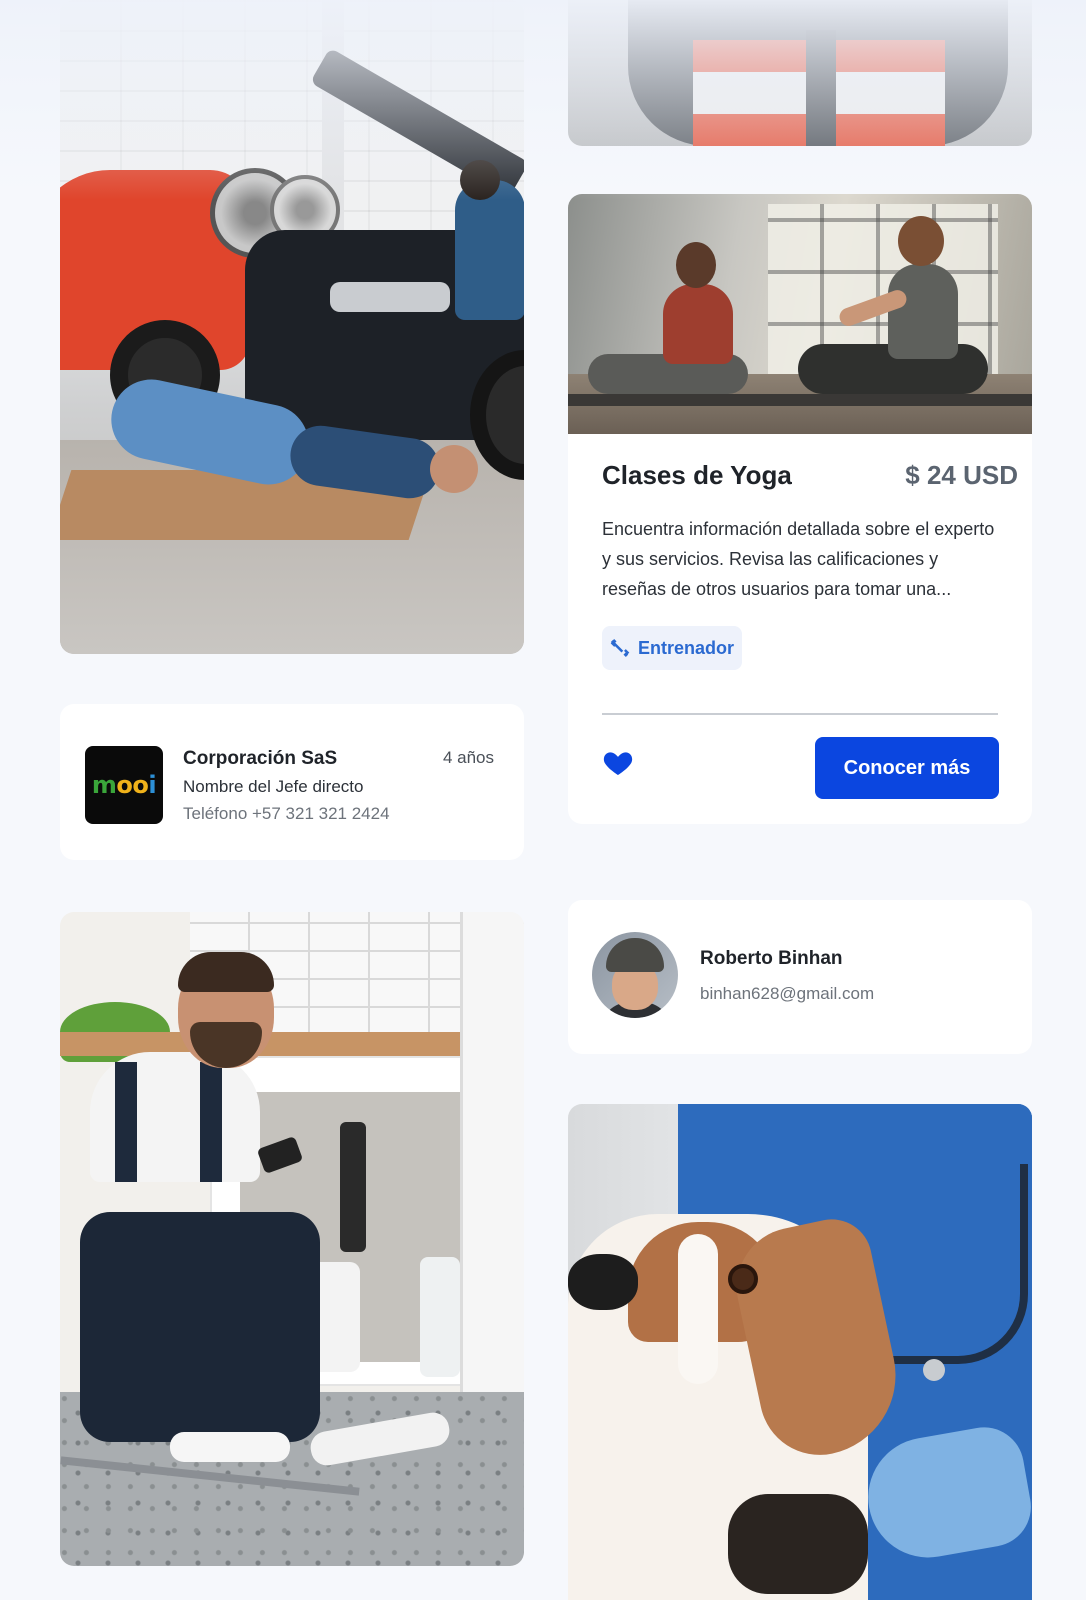 Image resolution: width=1086 pixels, height=1600 pixels. I want to click on standing-mechanic-head, so click(480, 180).